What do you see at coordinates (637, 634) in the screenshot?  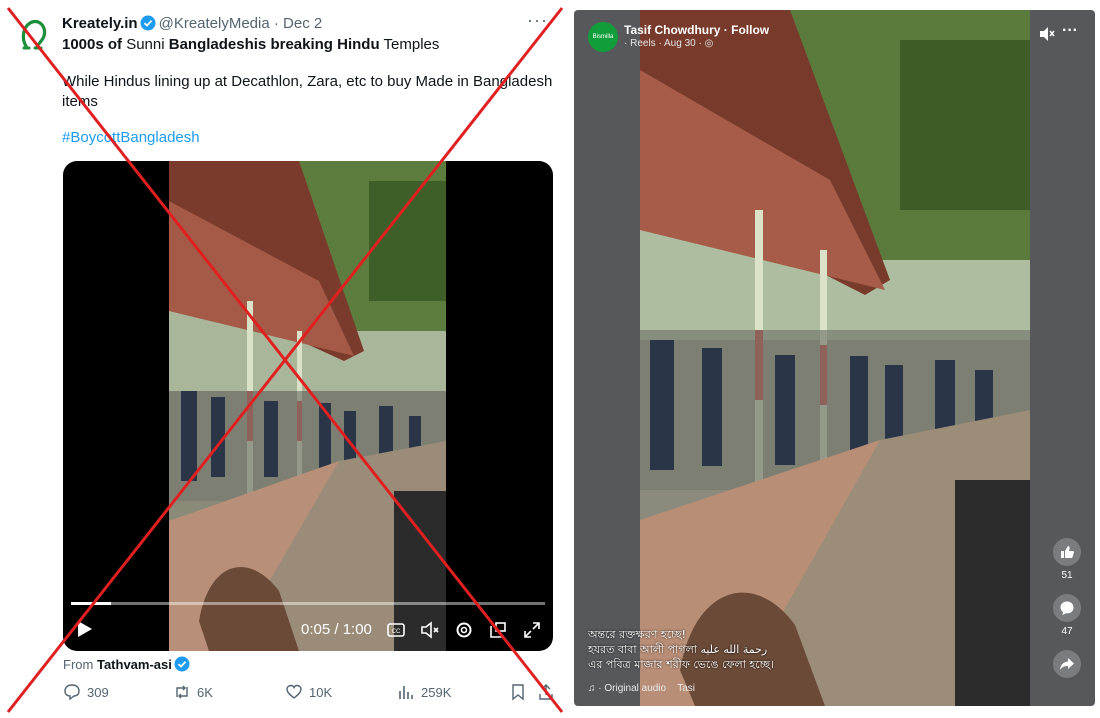 I see `caption-line: অন্তরে রক্তক্ষরণ হচ্ছে!` at bounding box center [637, 634].